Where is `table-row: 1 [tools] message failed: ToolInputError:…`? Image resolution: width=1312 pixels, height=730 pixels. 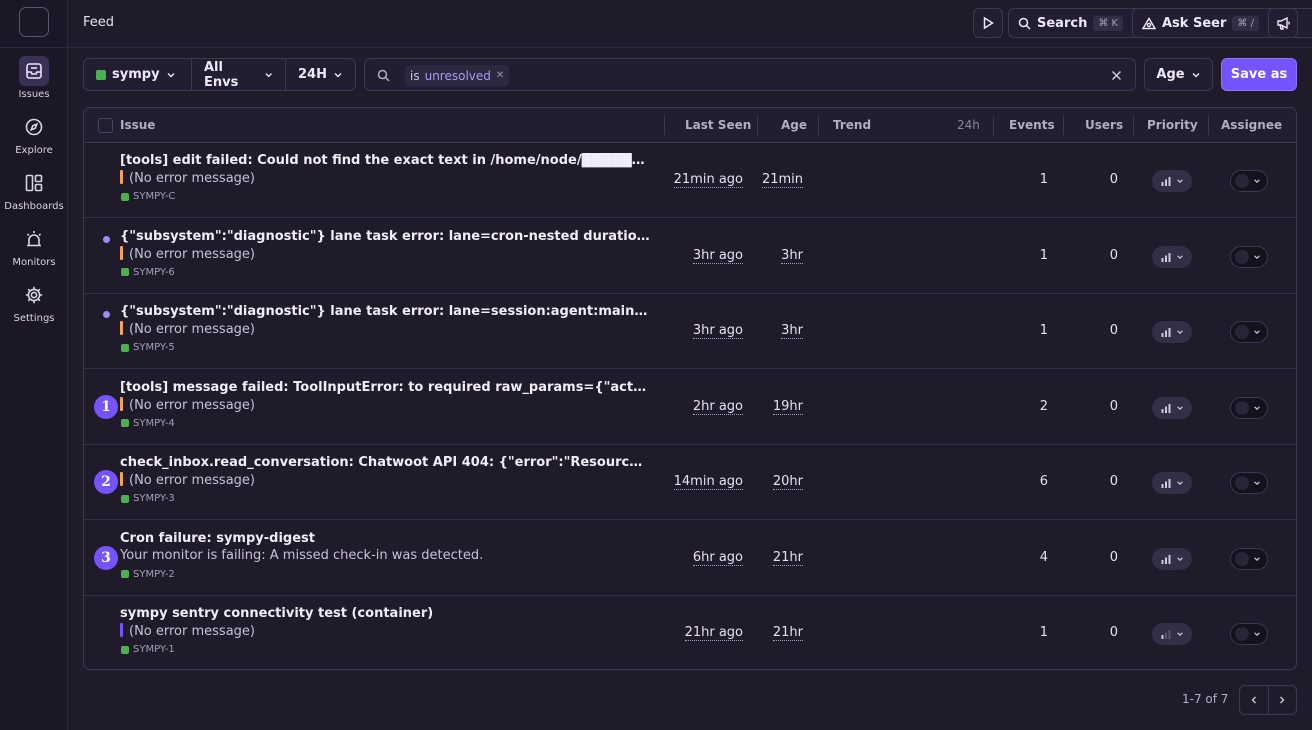
table-row: 1 [tools] message failed: ToolInputError:… is located at coordinates (690, 407).